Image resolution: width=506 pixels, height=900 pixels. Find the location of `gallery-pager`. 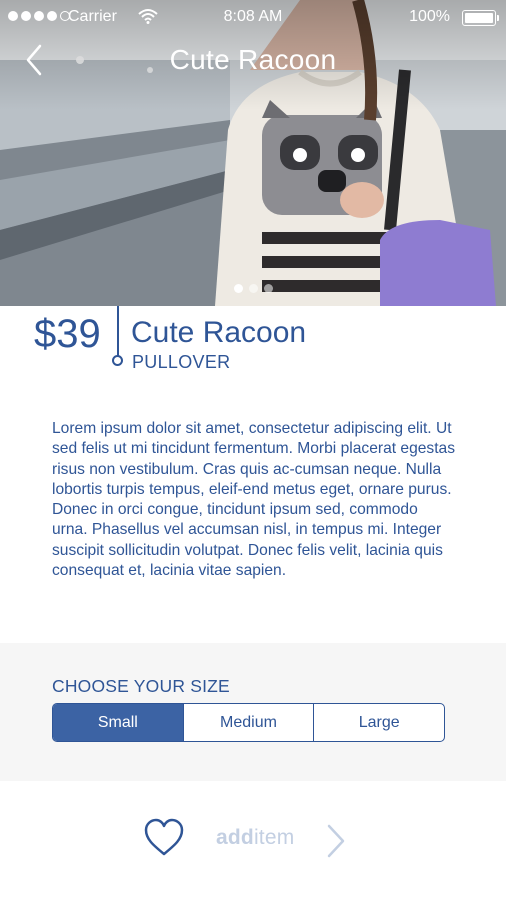

gallery-pager is located at coordinates (253, 288).